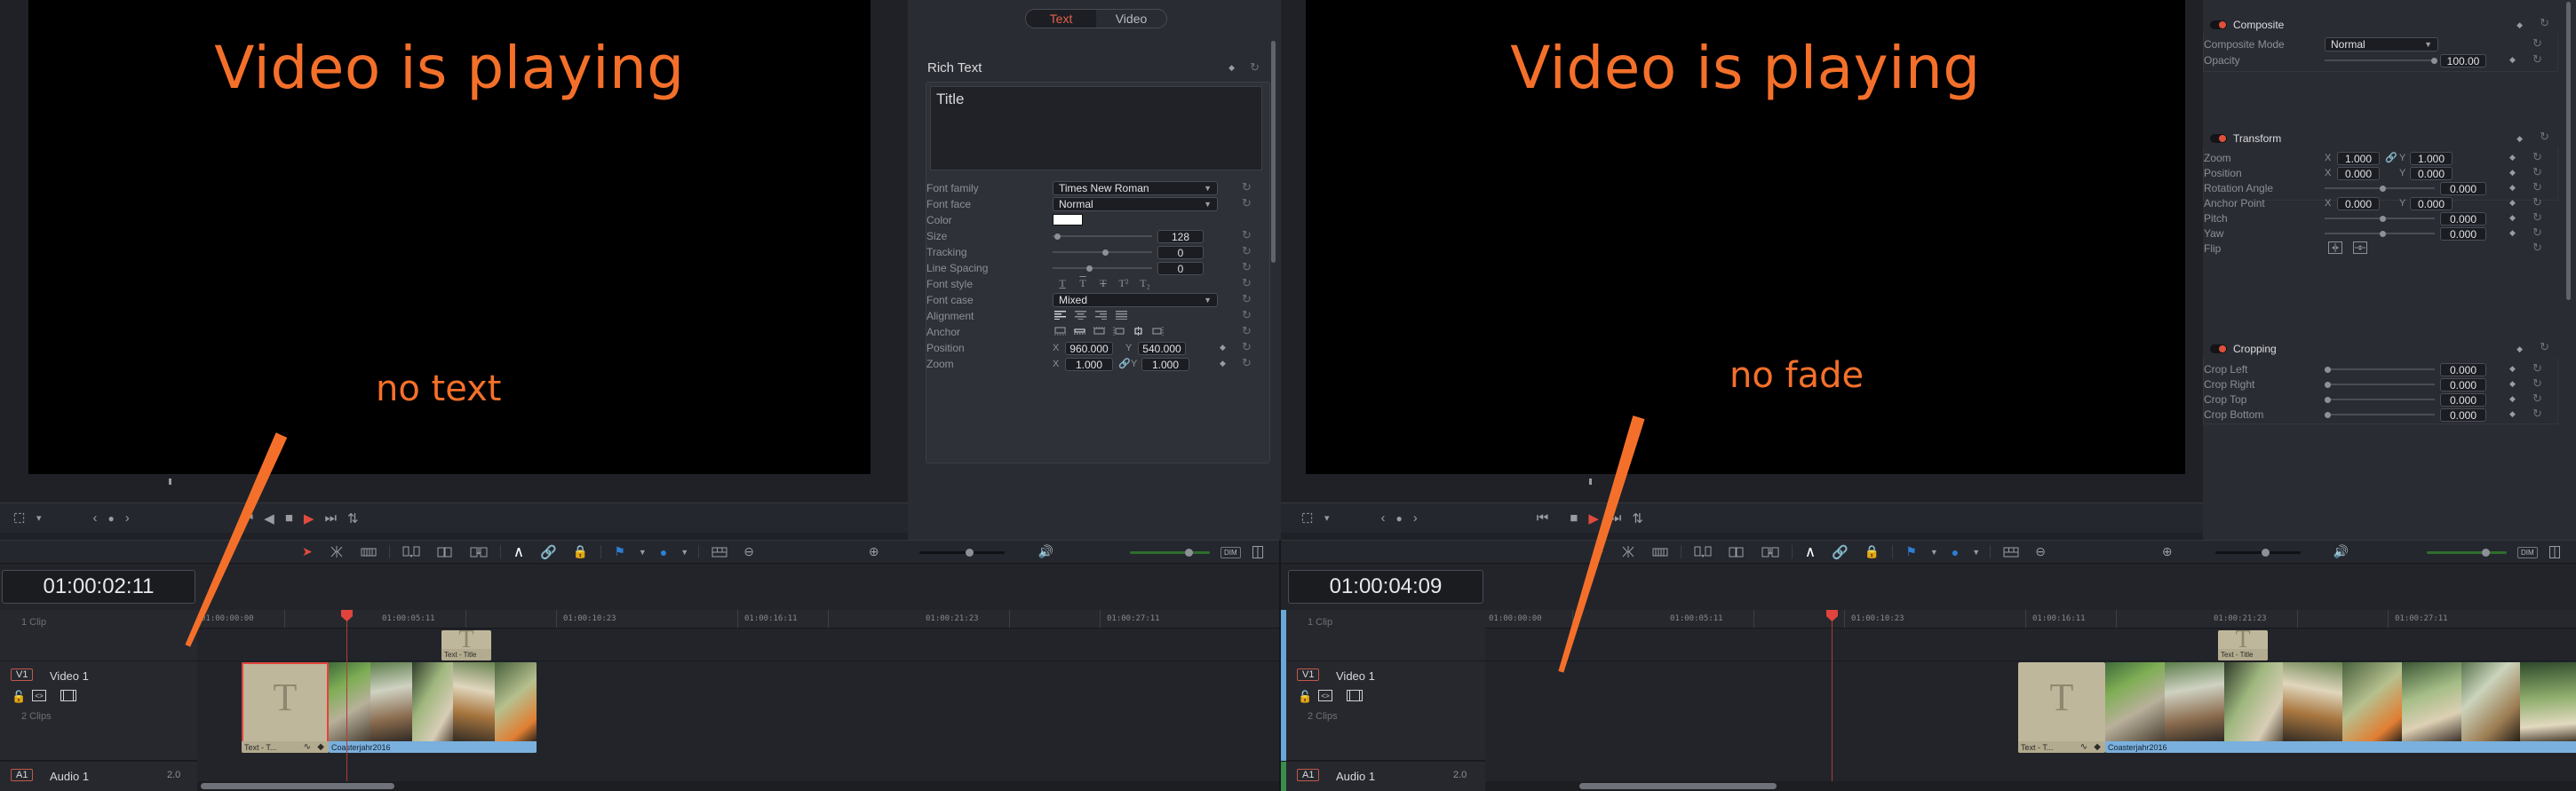 Image resolution: width=2576 pixels, height=791 pixels. Describe the element at coordinates (1247, 363) in the screenshot. I see `reset-zoom-icon: ↻` at that location.